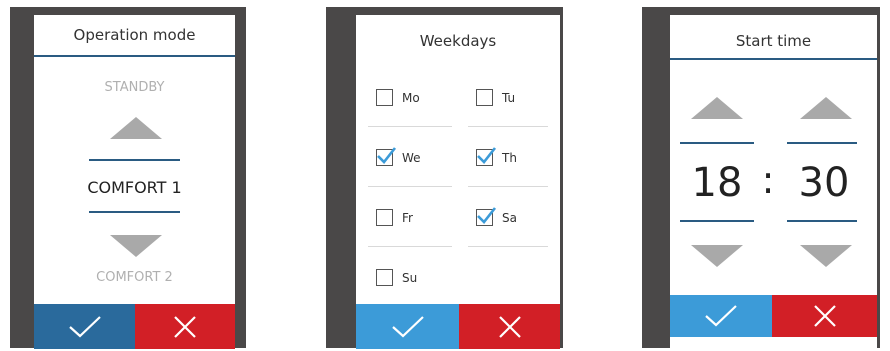 This screenshot has height=351, width=890. Describe the element at coordinates (134, 277) in the screenshot. I see `next-option-label: COMFORT 2` at that location.